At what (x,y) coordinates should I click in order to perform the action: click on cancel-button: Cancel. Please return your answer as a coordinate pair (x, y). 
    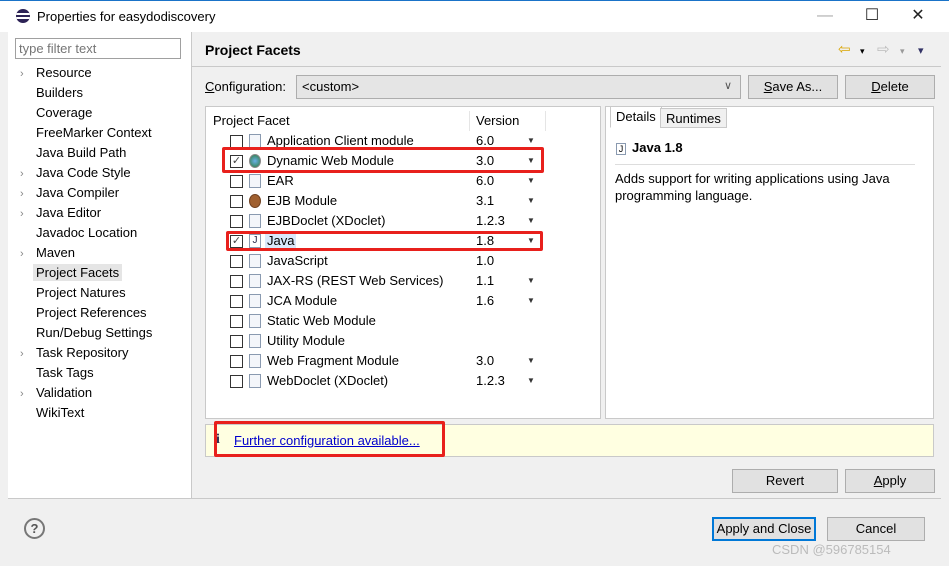
    Looking at the image, I should click on (876, 529).